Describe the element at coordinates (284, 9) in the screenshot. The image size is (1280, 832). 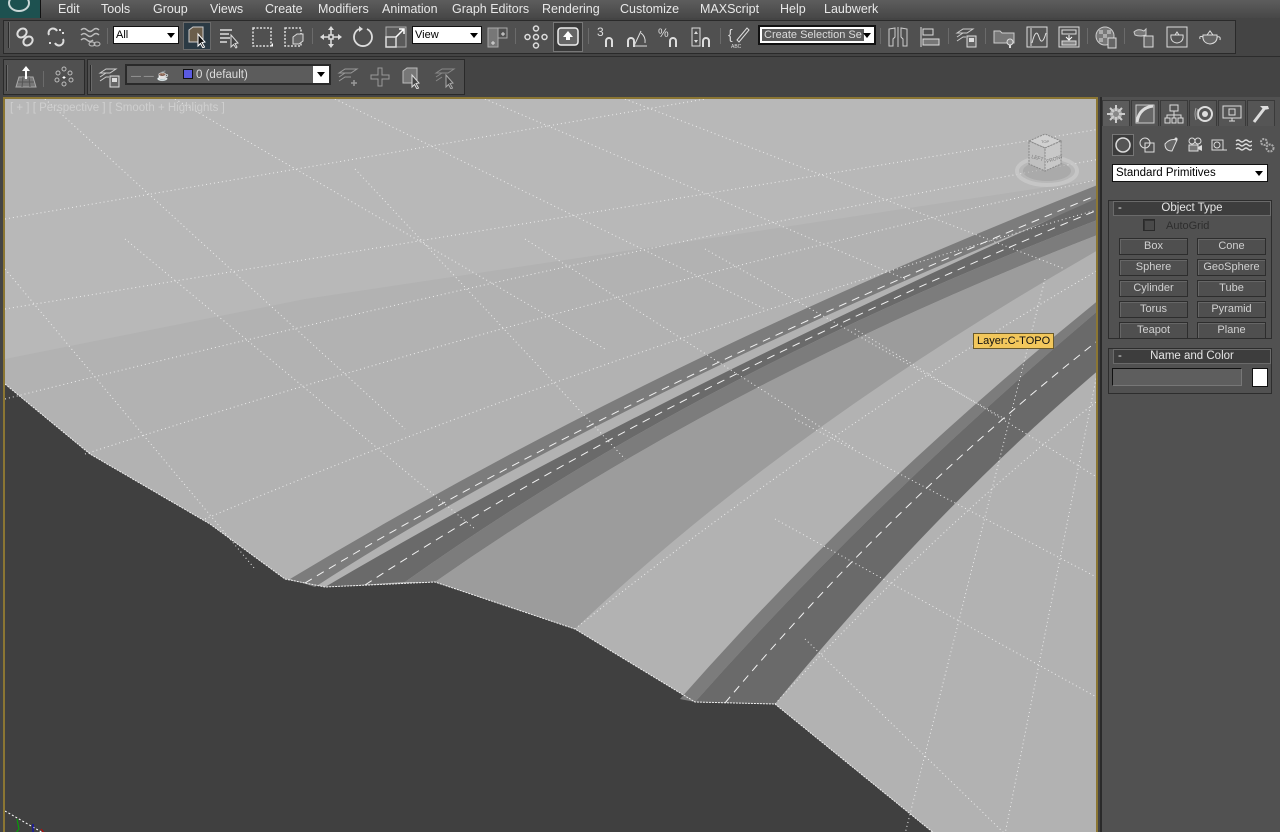
I see `menu-create: Create` at that location.